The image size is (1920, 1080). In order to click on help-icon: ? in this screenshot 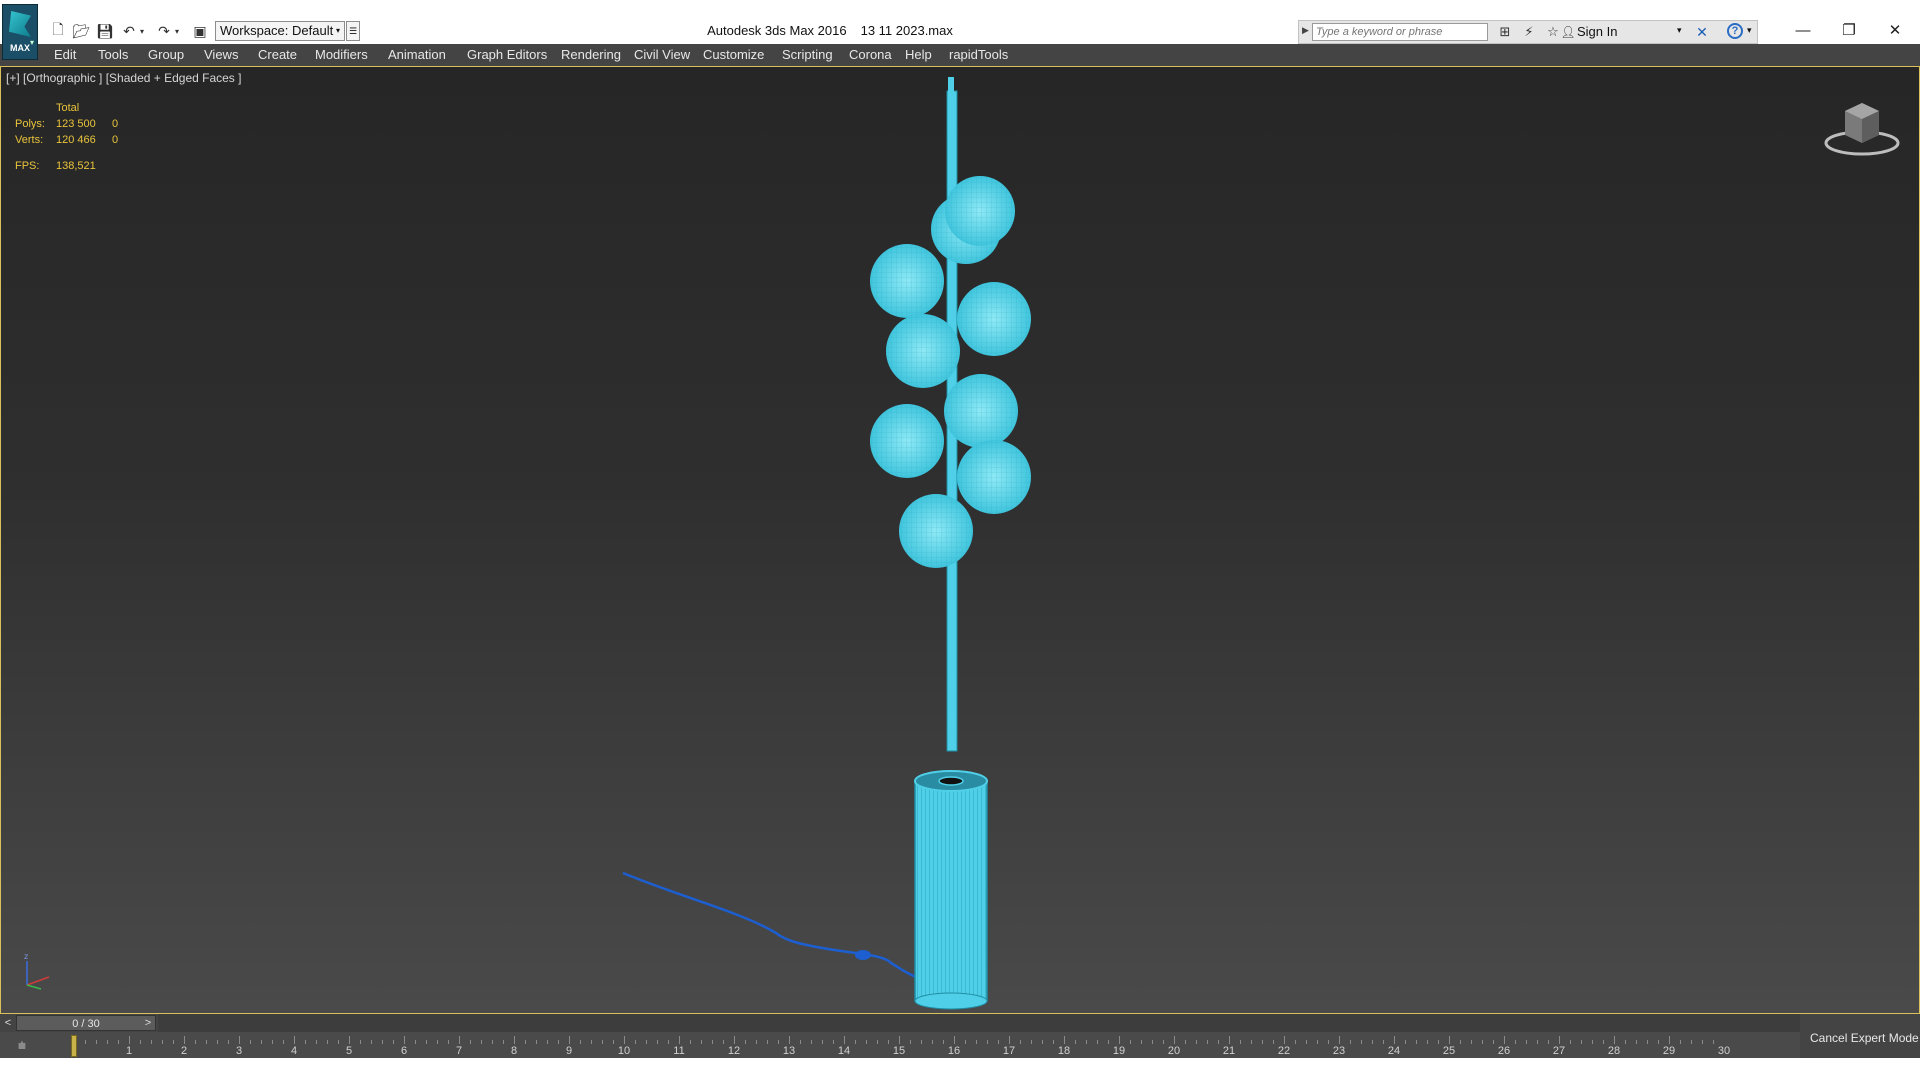, I will do `click(1735, 31)`.